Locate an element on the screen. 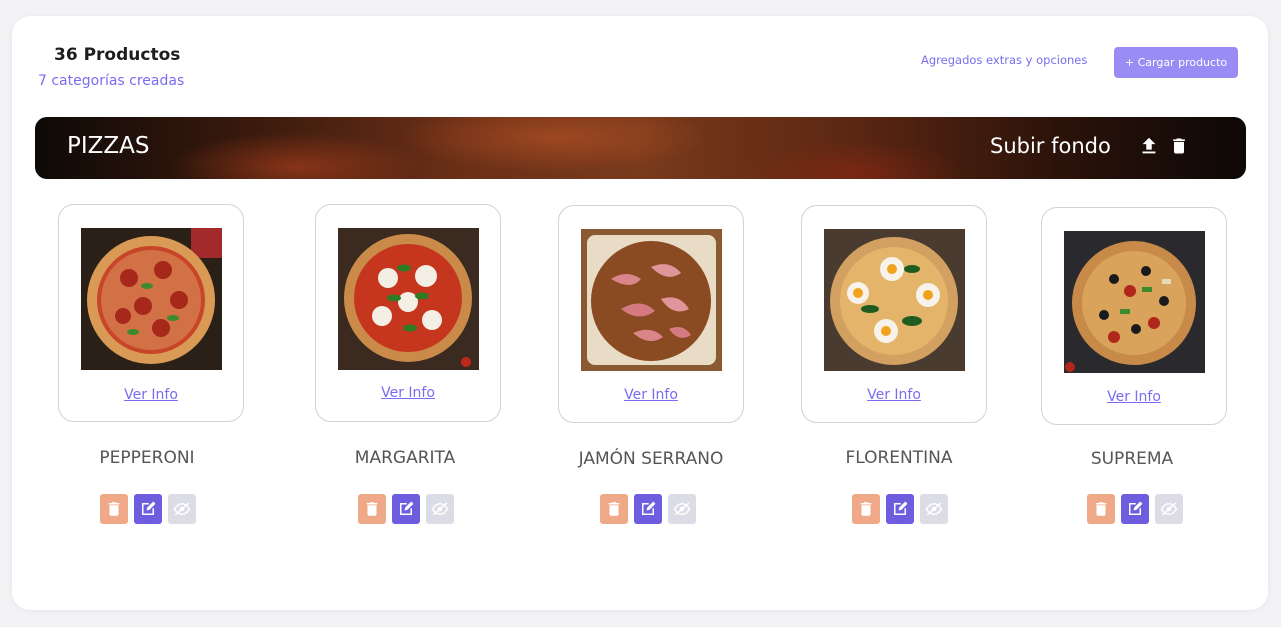  product-card-pepperoni: Ver Info is located at coordinates (151, 313).